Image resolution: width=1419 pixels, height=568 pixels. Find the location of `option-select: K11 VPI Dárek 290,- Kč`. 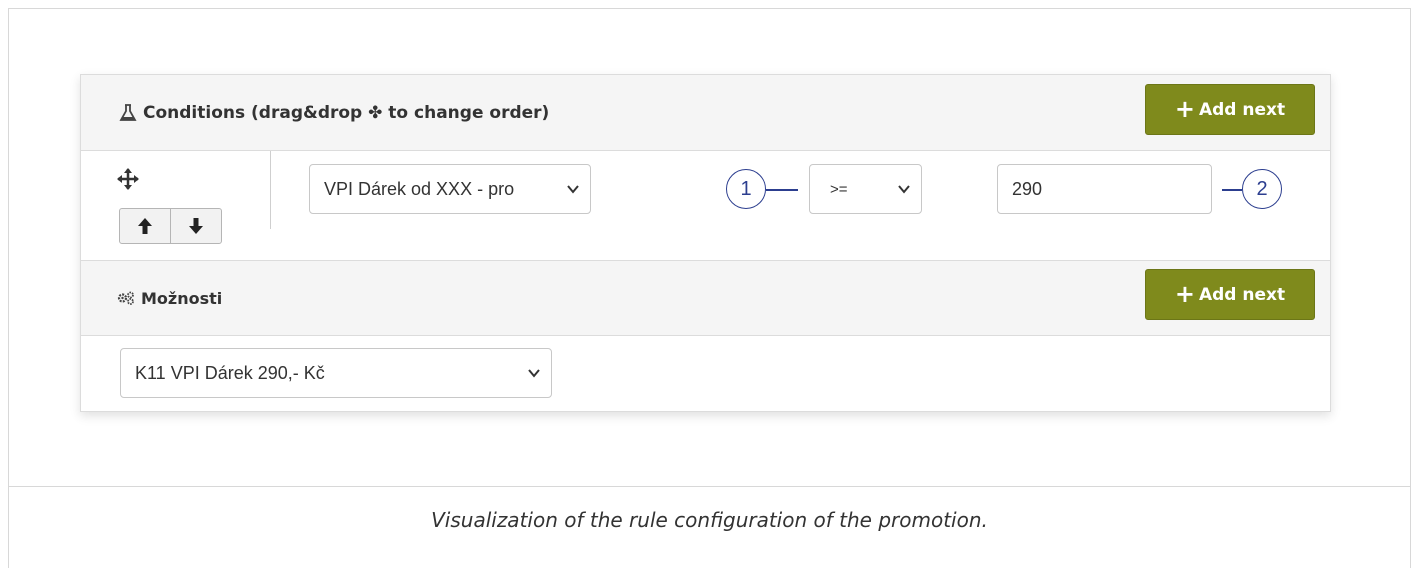

option-select: K11 VPI Dárek 290,- Kč is located at coordinates (336, 373).